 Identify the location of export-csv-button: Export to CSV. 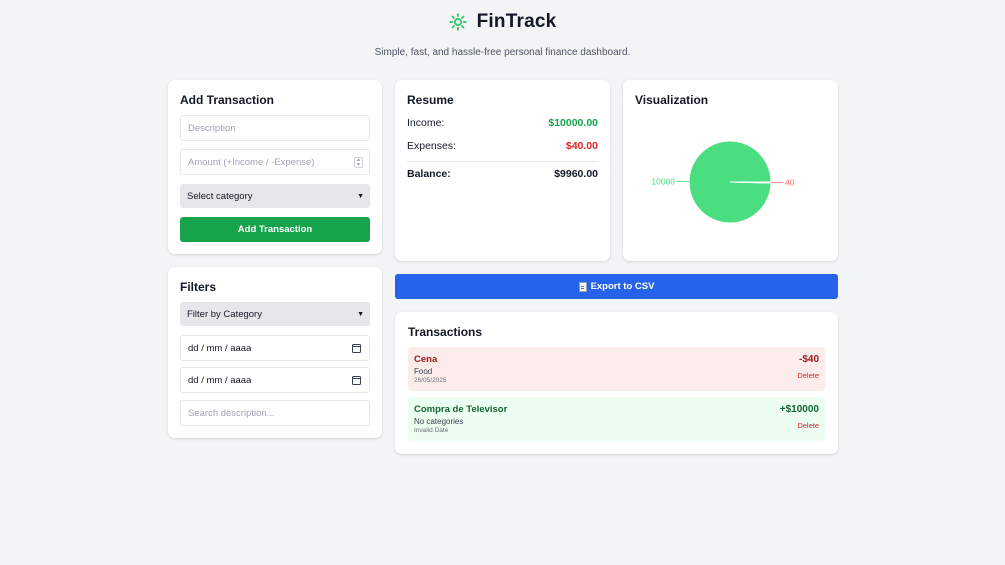
(616, 286).